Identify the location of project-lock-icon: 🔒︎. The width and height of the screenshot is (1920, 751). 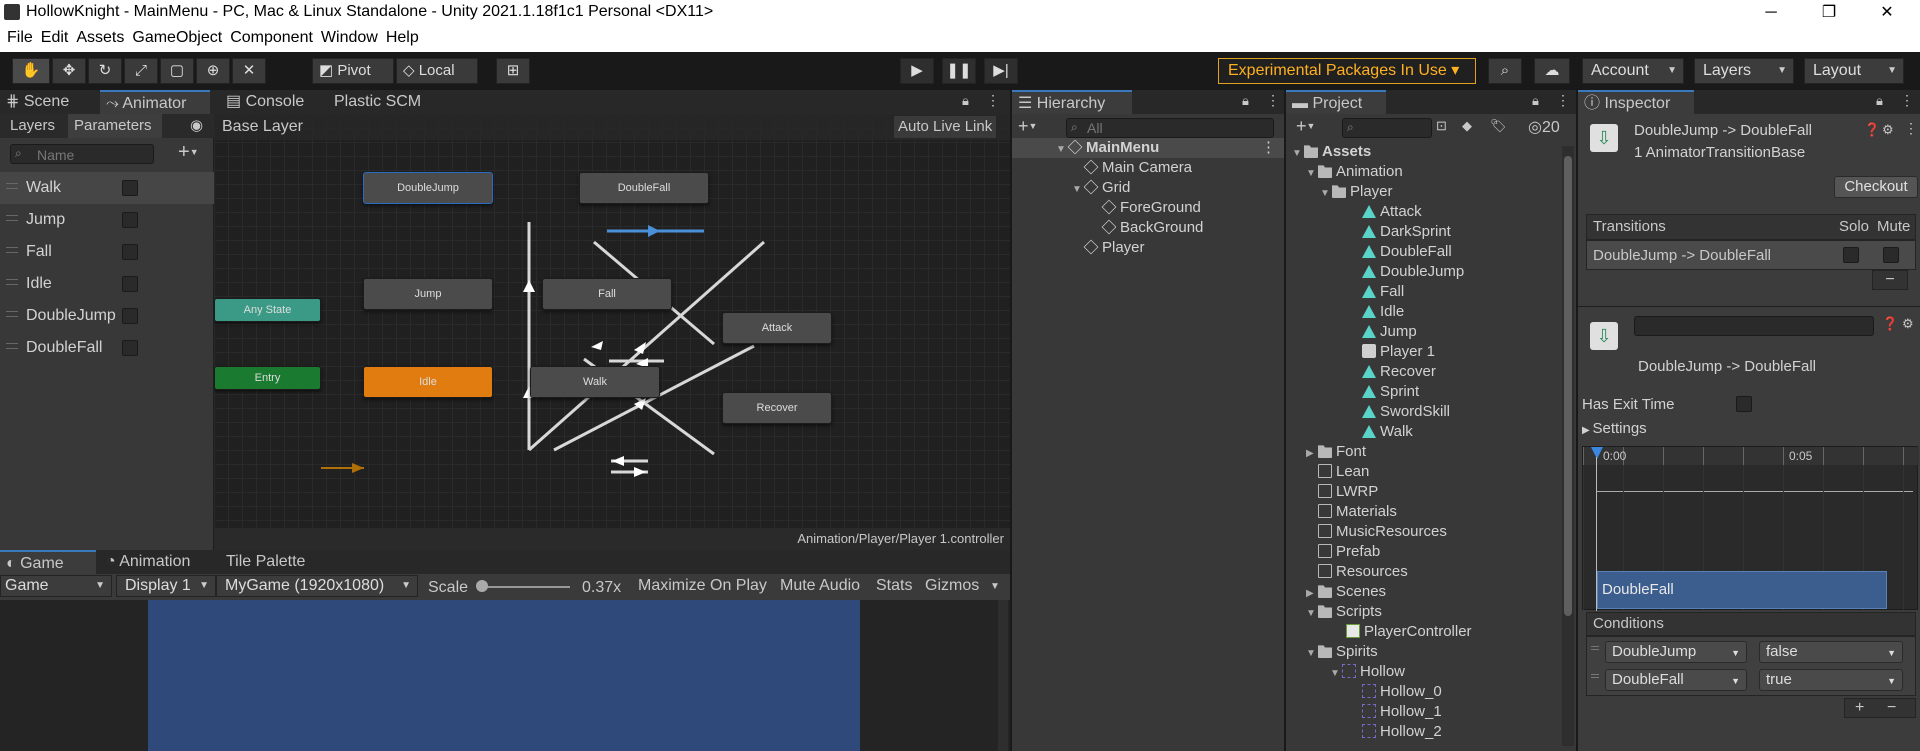
(1535, 101).